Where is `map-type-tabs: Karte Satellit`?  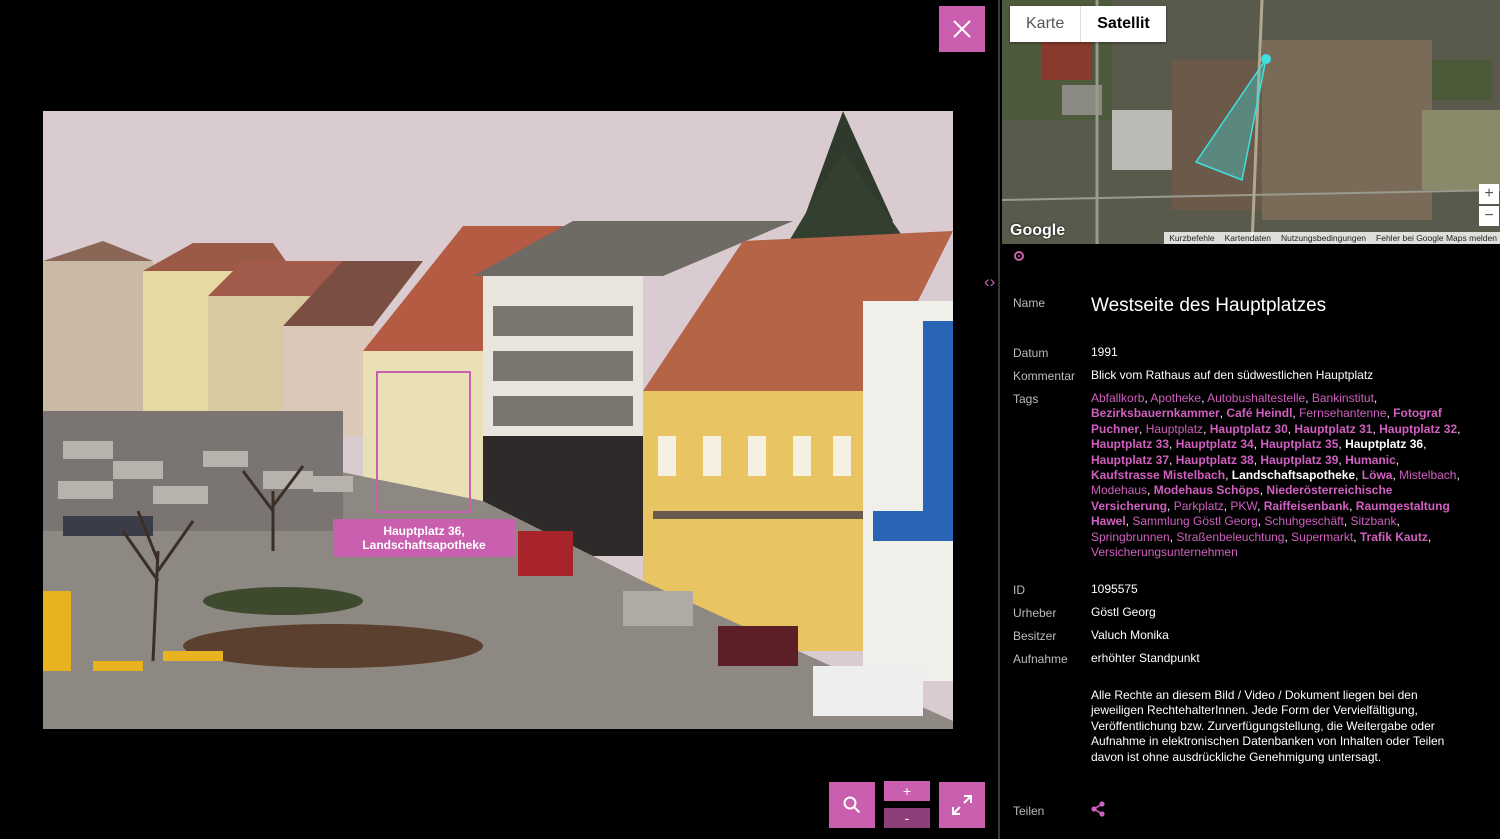
map-type-tabs: Karte Satellit is located at coordinates (1088, 24).